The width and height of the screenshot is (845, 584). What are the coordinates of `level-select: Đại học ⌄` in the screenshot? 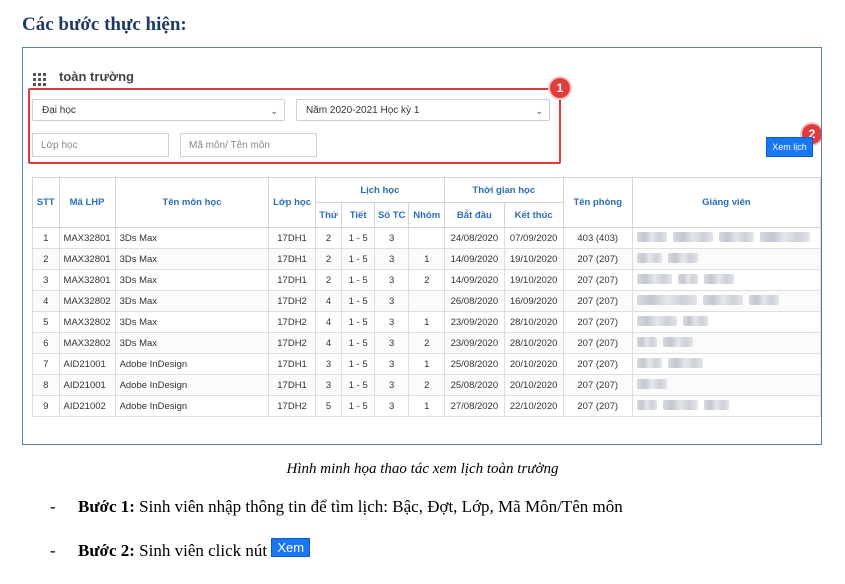 It's located at (158, 110).